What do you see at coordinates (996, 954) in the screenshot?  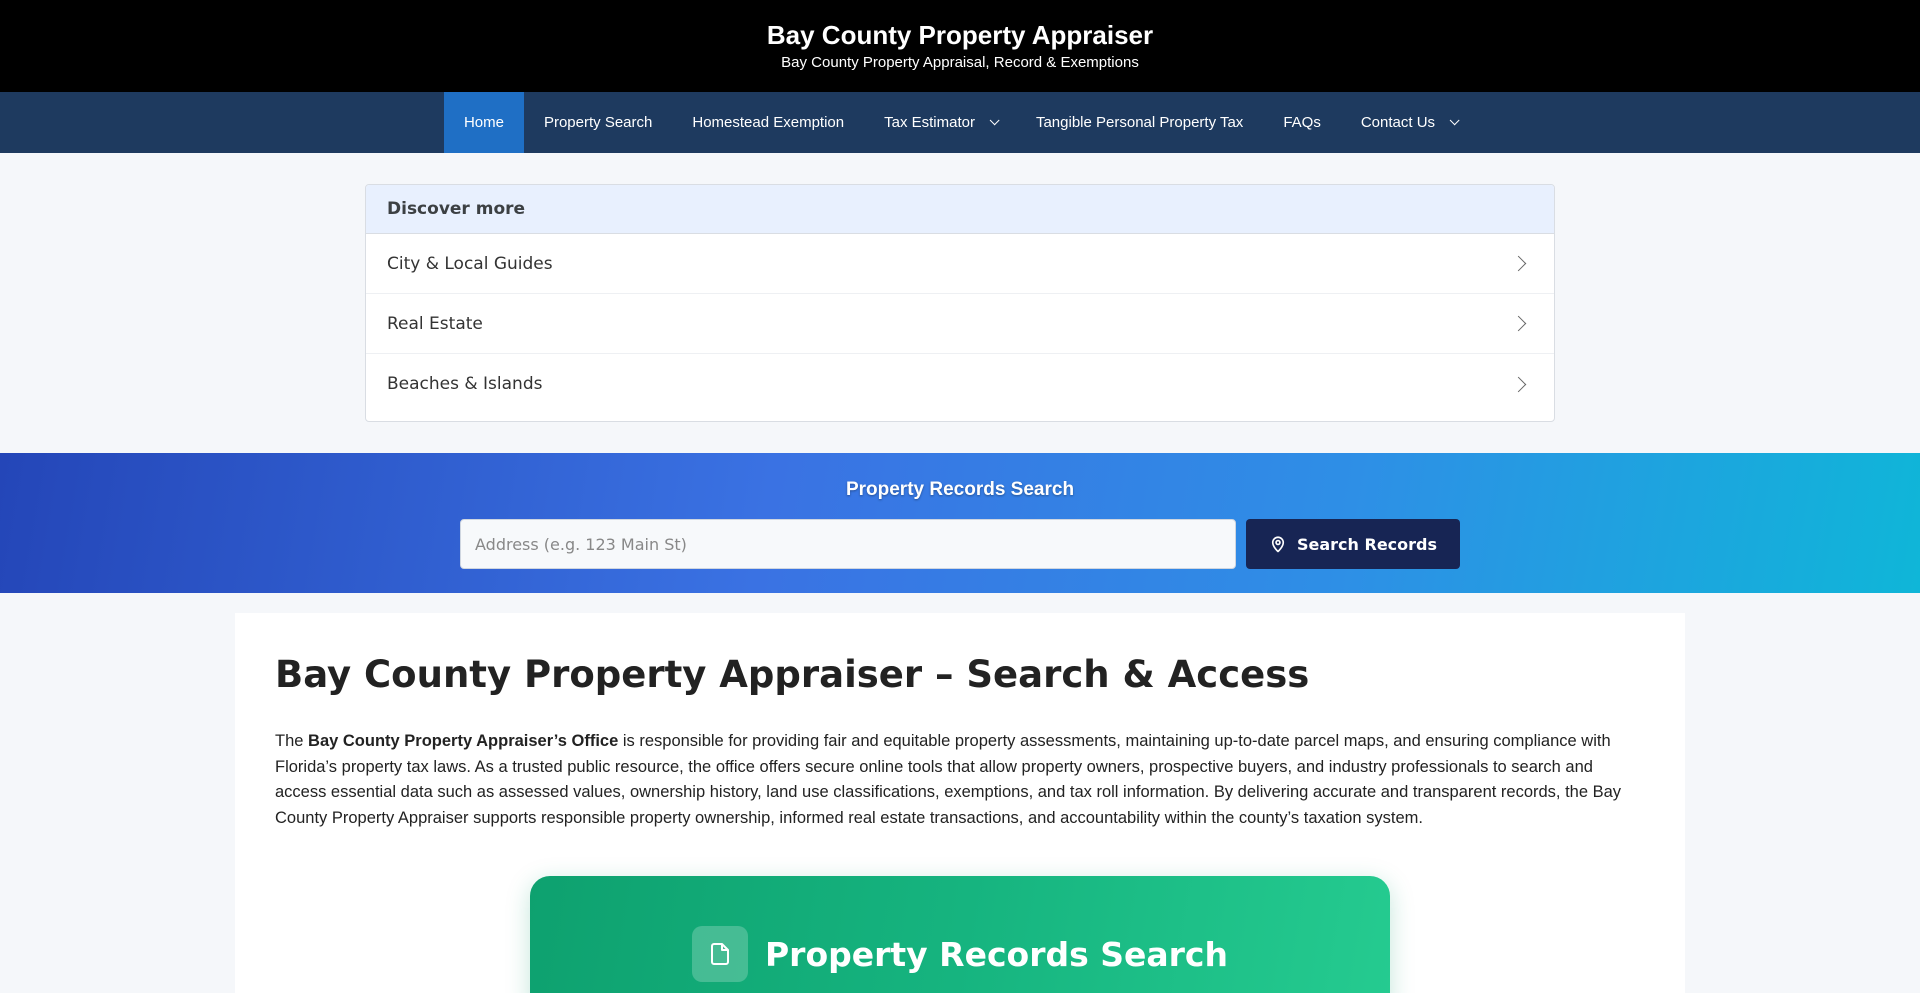 I see `records-card-title: Property Records Search` at bounding box center [996, 954].